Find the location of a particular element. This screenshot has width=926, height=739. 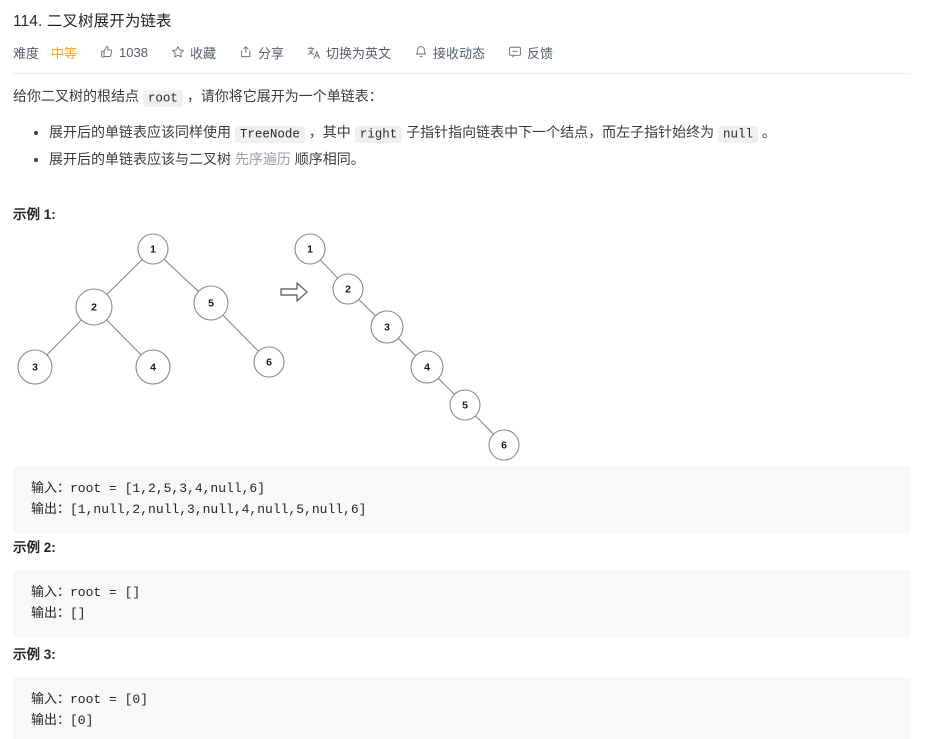

feedback-label: 反馈 is located at coordinates (540, 53).